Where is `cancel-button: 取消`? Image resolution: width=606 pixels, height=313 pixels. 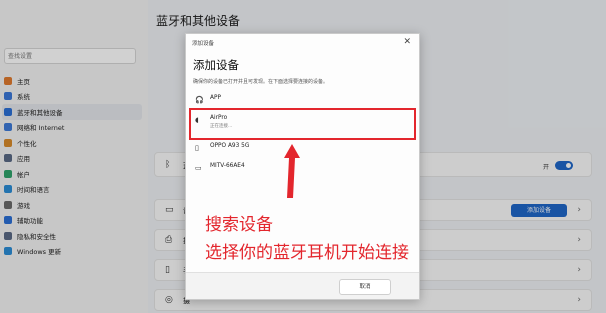 cancel-button: 取消 is located at coordinates (365, 287).